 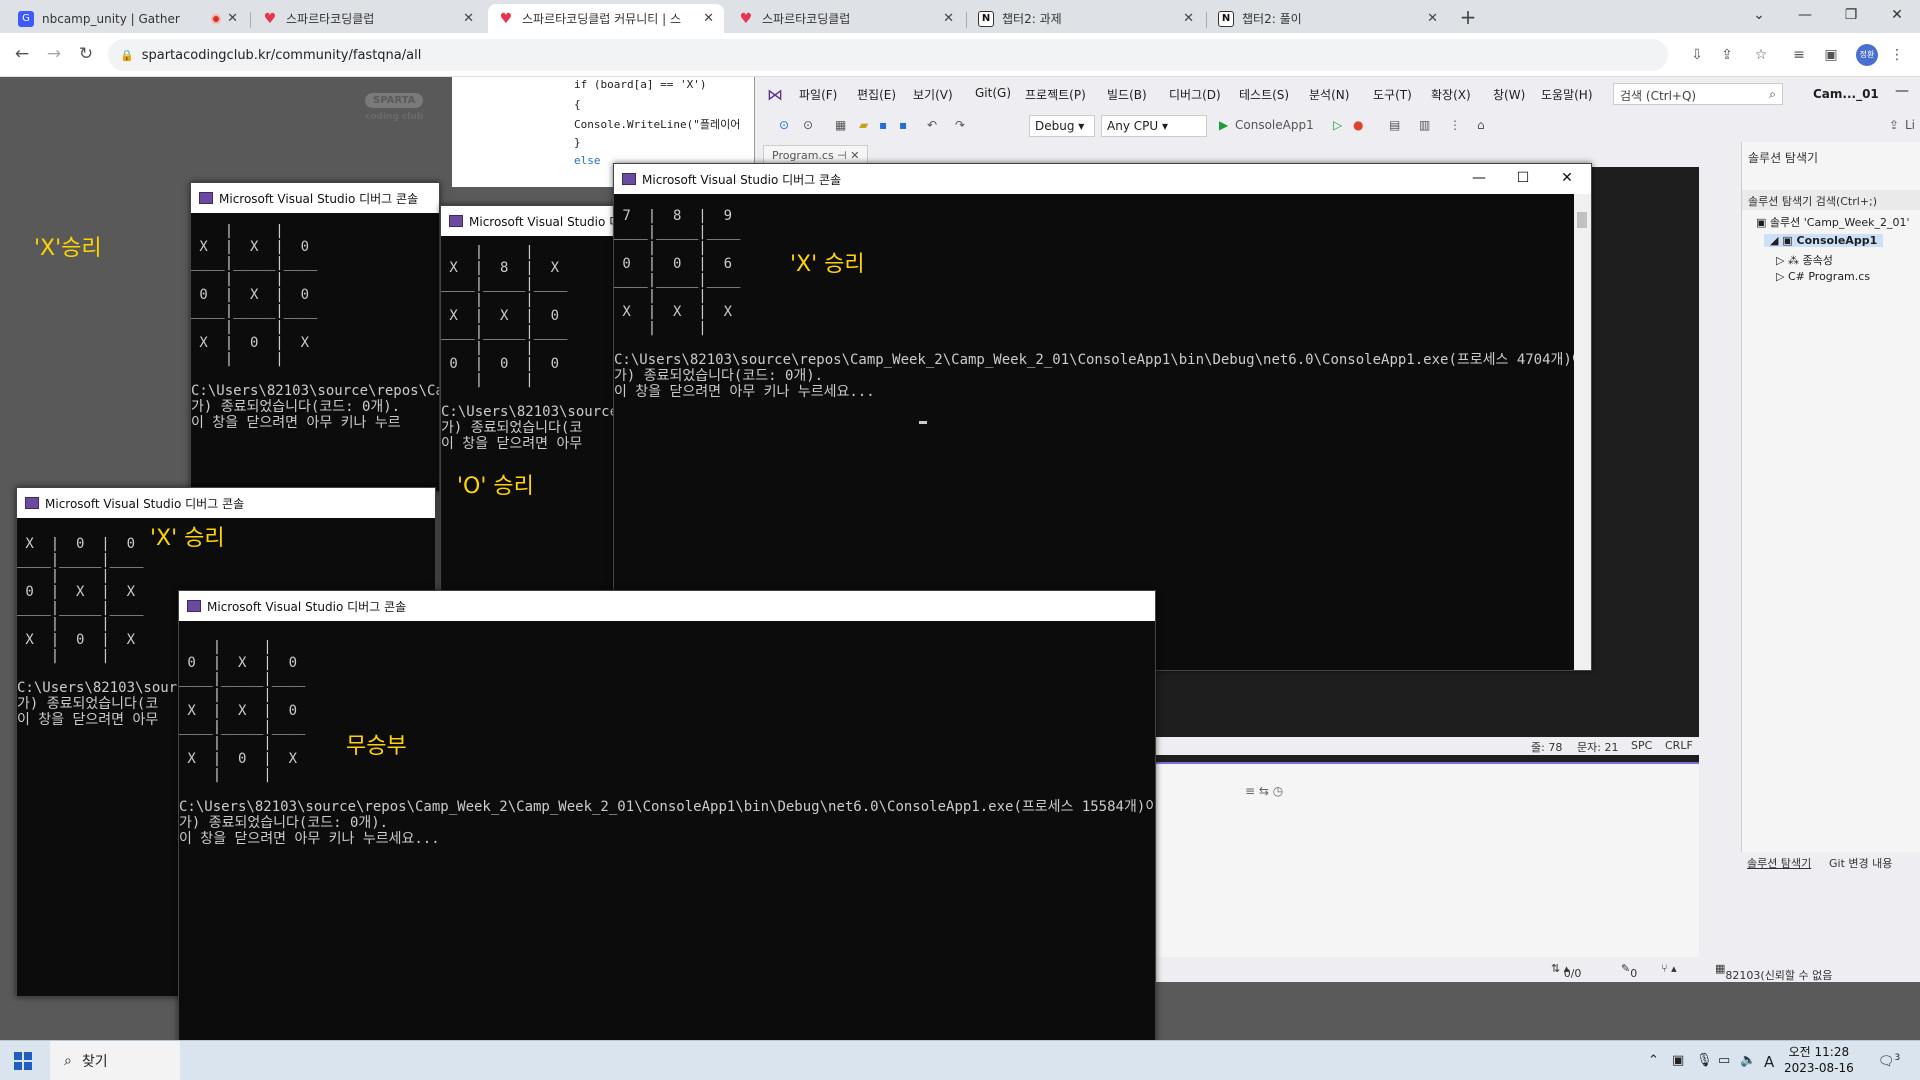 I want to click on tab-search-icon: ⌄, so click(x=1759, y=16).